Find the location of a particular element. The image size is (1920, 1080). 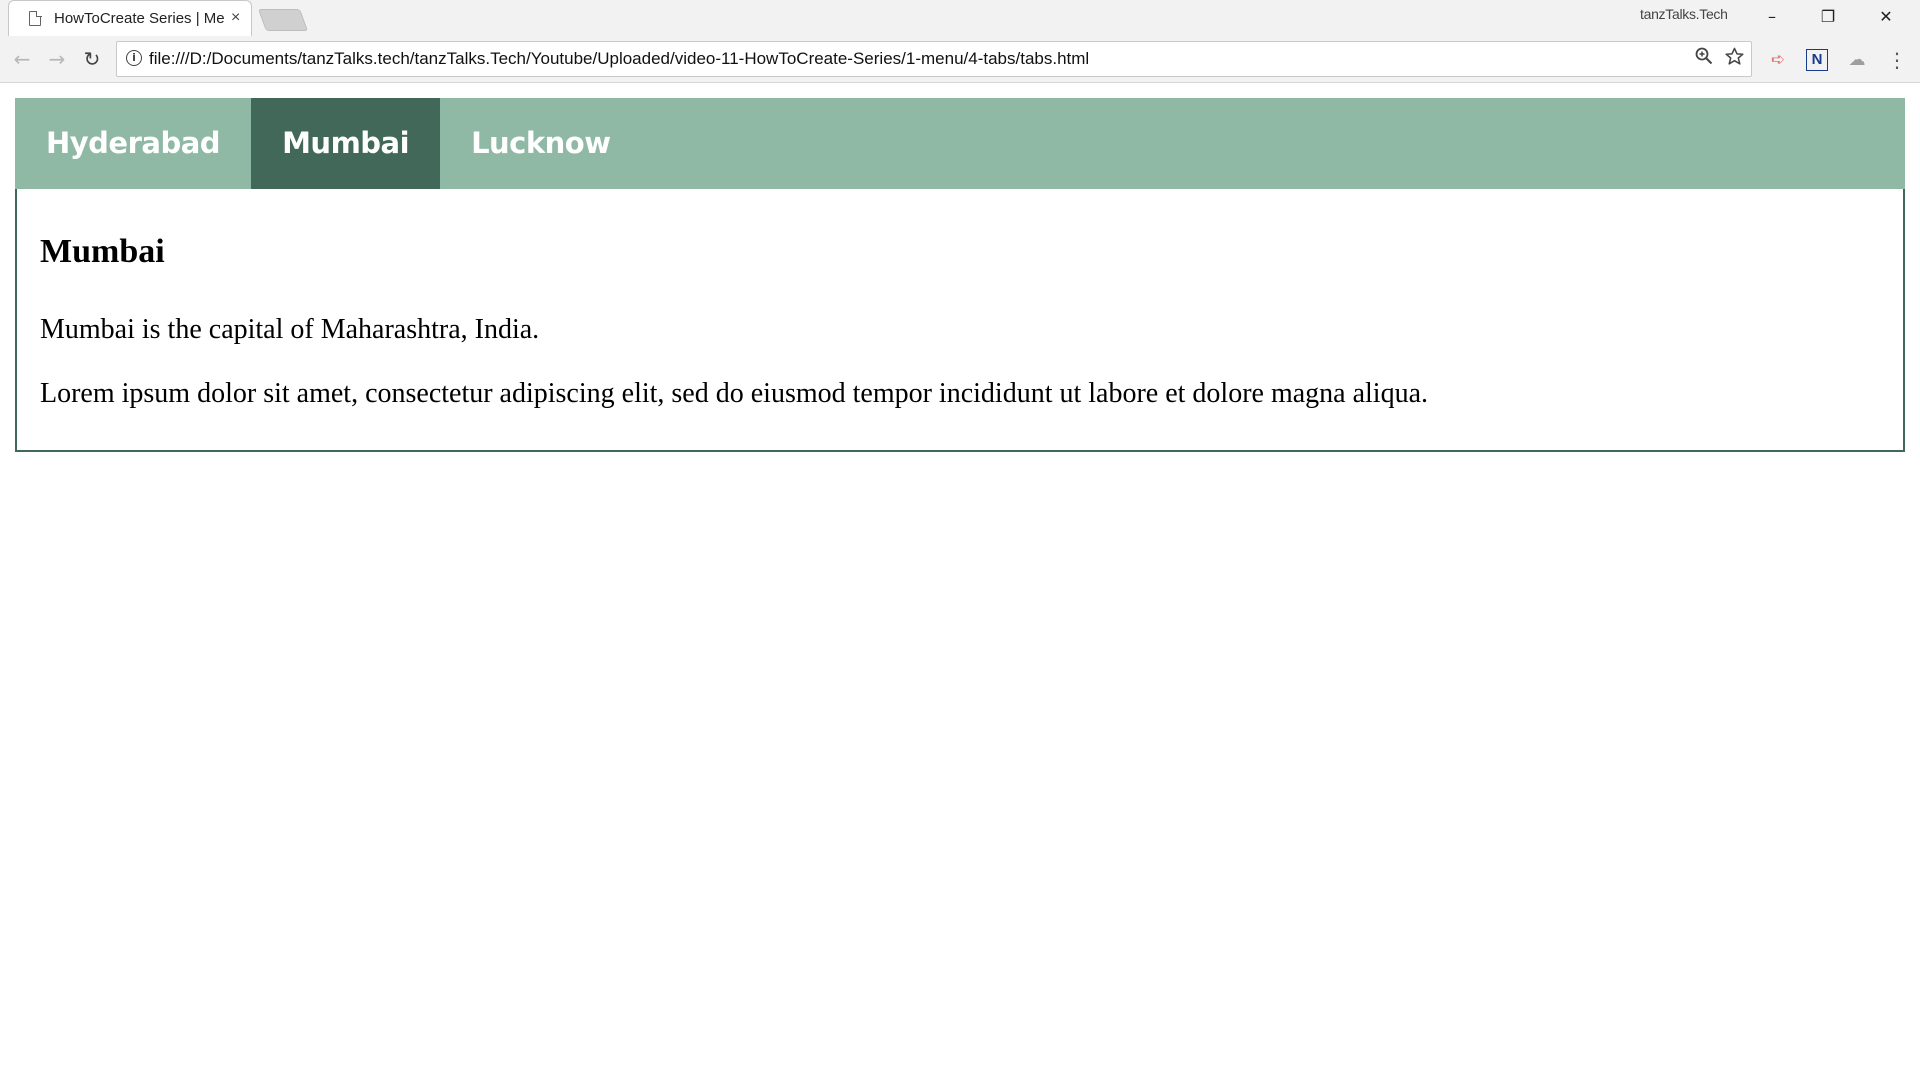

new-tab-button is located at coordinates (283, 20).